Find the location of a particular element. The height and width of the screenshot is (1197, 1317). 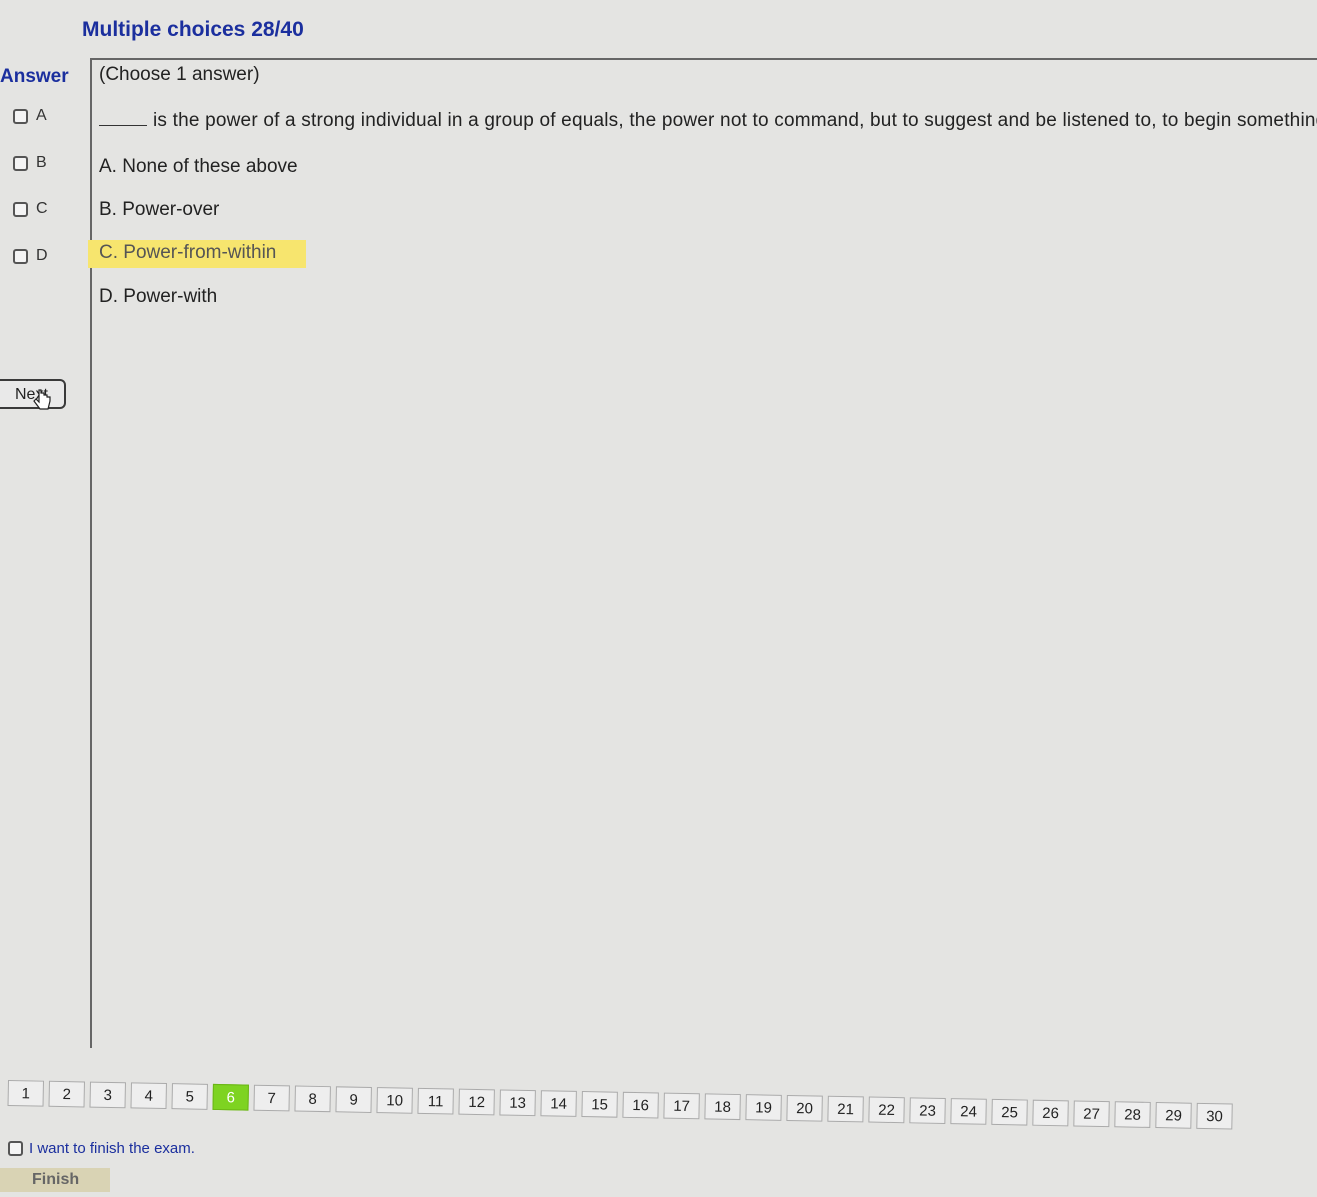

choice-d: D. Power-with is located at coordinates (158, 296).